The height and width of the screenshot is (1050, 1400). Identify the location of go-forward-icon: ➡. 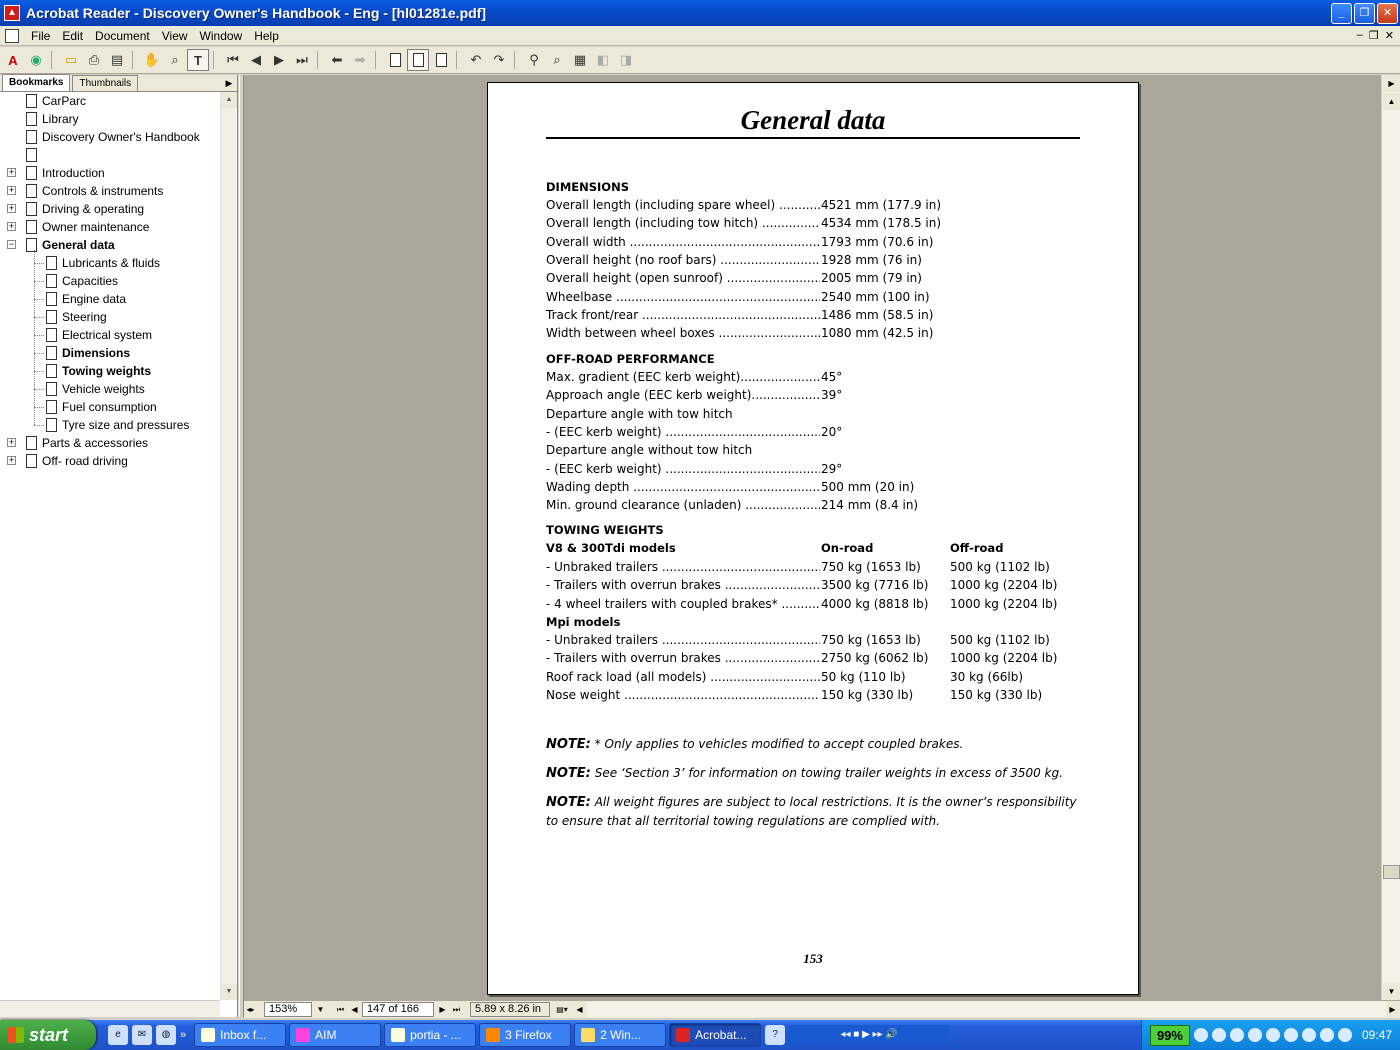
(360, 60).